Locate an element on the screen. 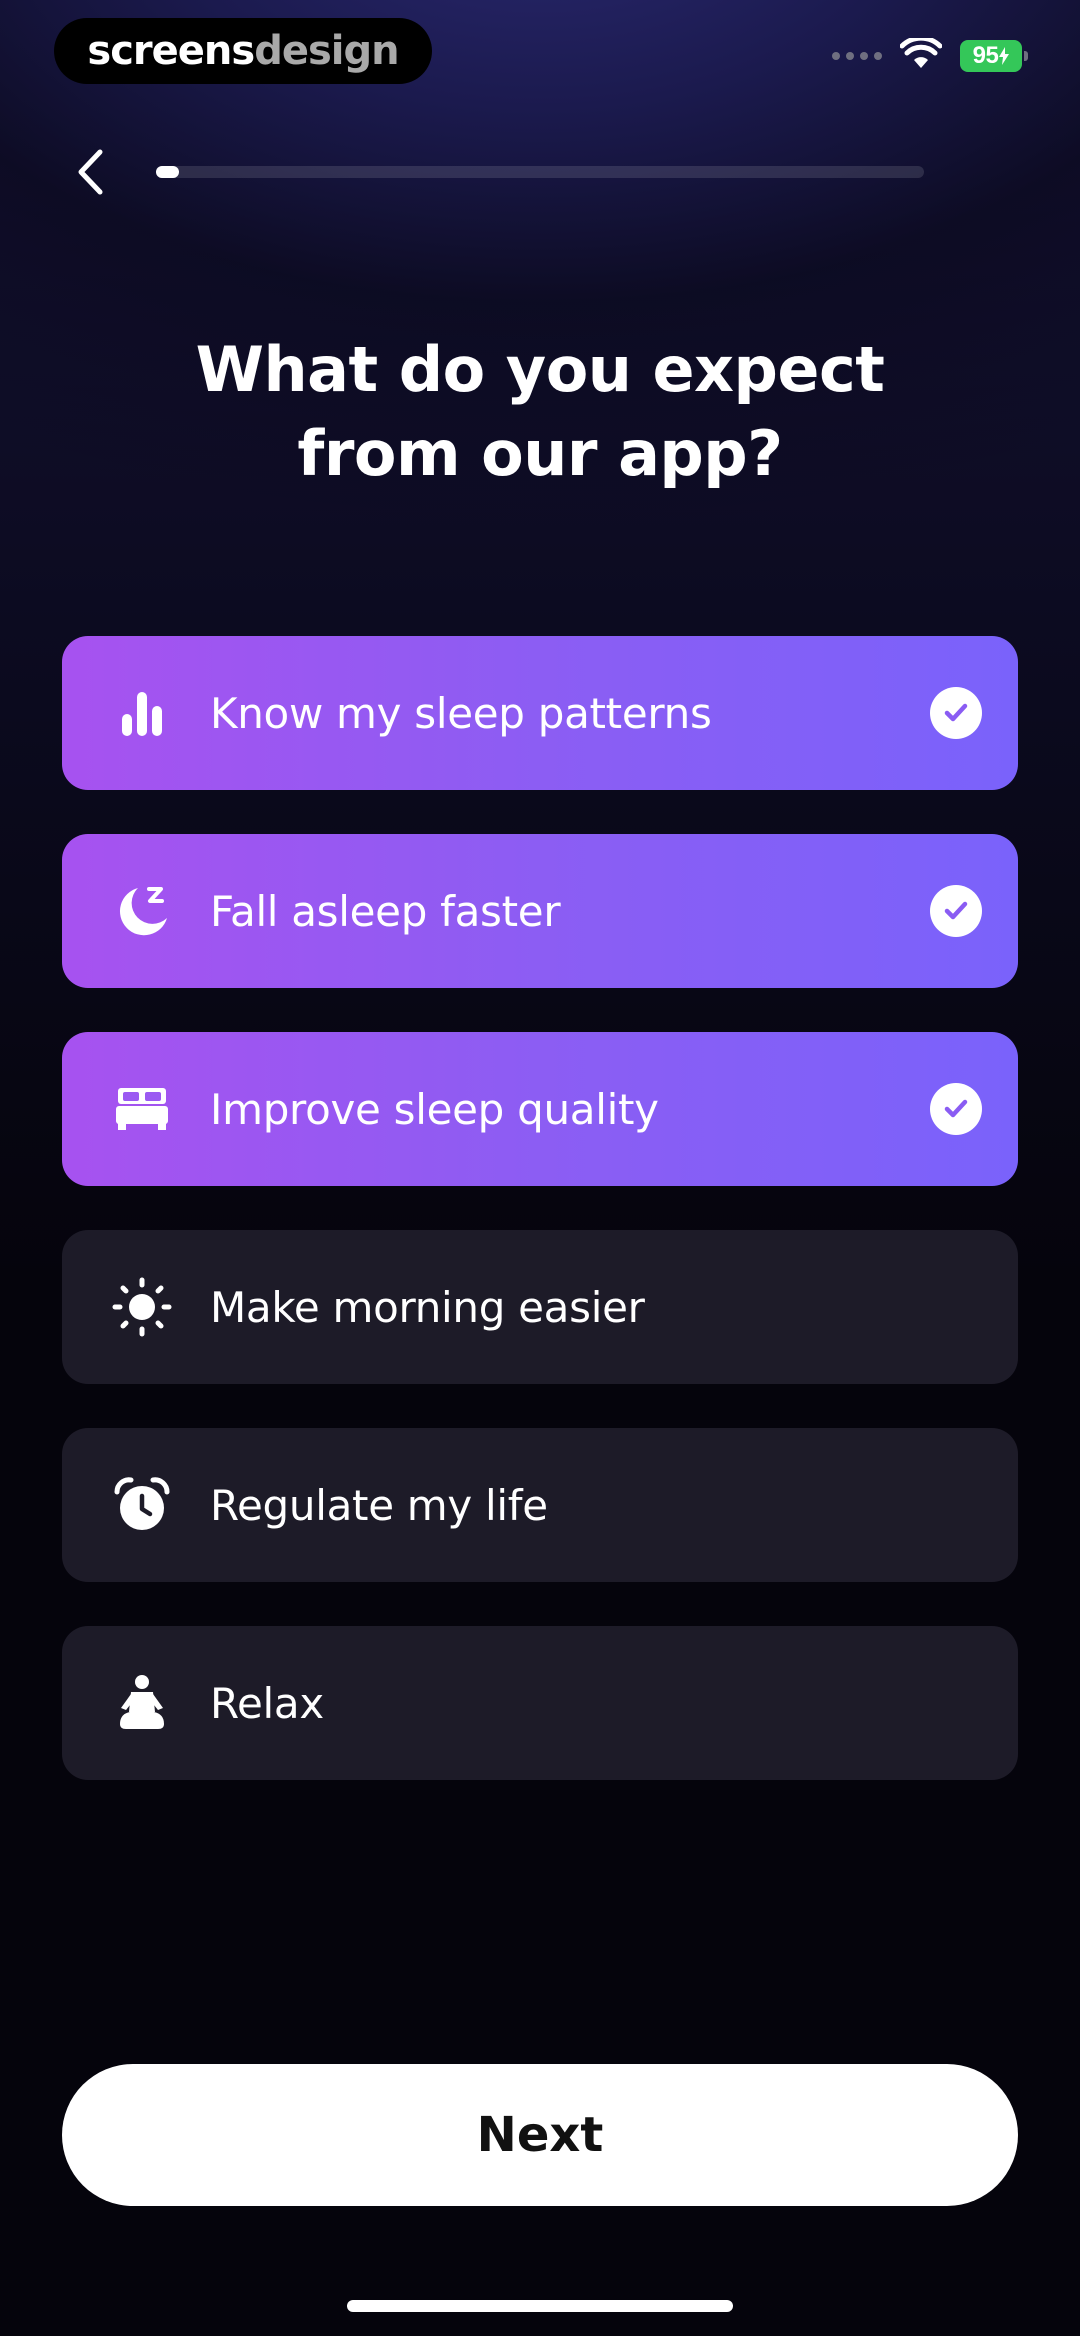 This screenshot has height=2336, width=1080. page-title-line2: from our app? is located at coordinates (540, 453).